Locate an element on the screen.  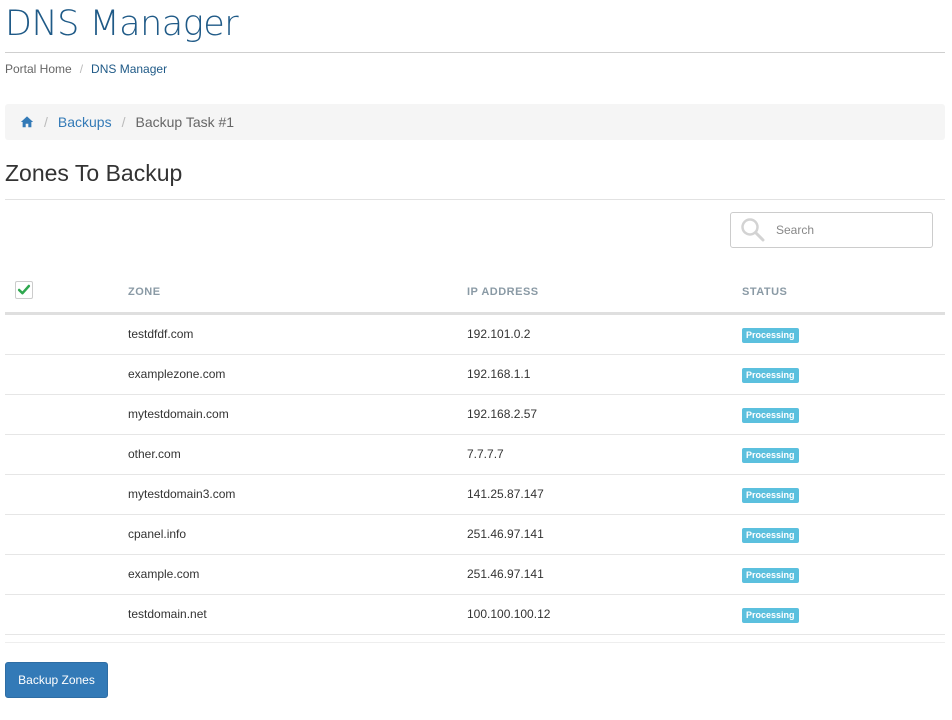
breadcrumb-current: Backup Task #1 is located at coordinates (185, 122).